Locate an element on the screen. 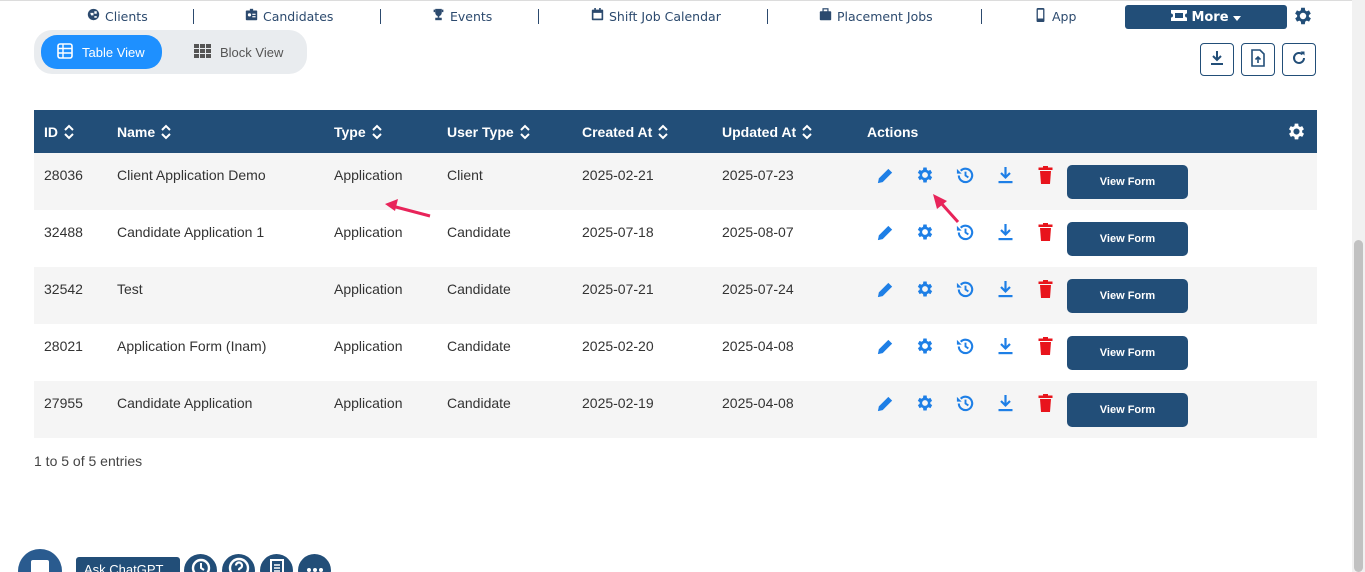 This screenshot has height=572, width=1365. header-updated-at-label: Updated At is located at coordinates (759, 131).